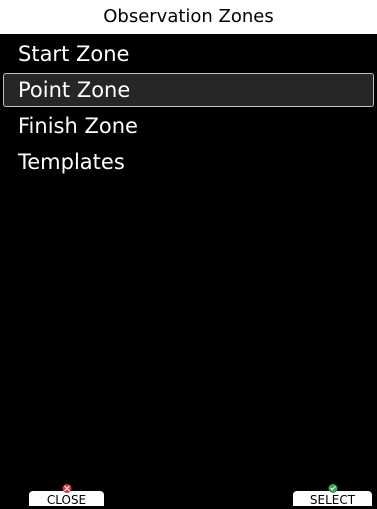 The height and width of the screenshot is (509, 377). Describe the element at coordinates (188, 90) in the screenshot. I see `menu-item-point-zone: Point Zone` at that location.